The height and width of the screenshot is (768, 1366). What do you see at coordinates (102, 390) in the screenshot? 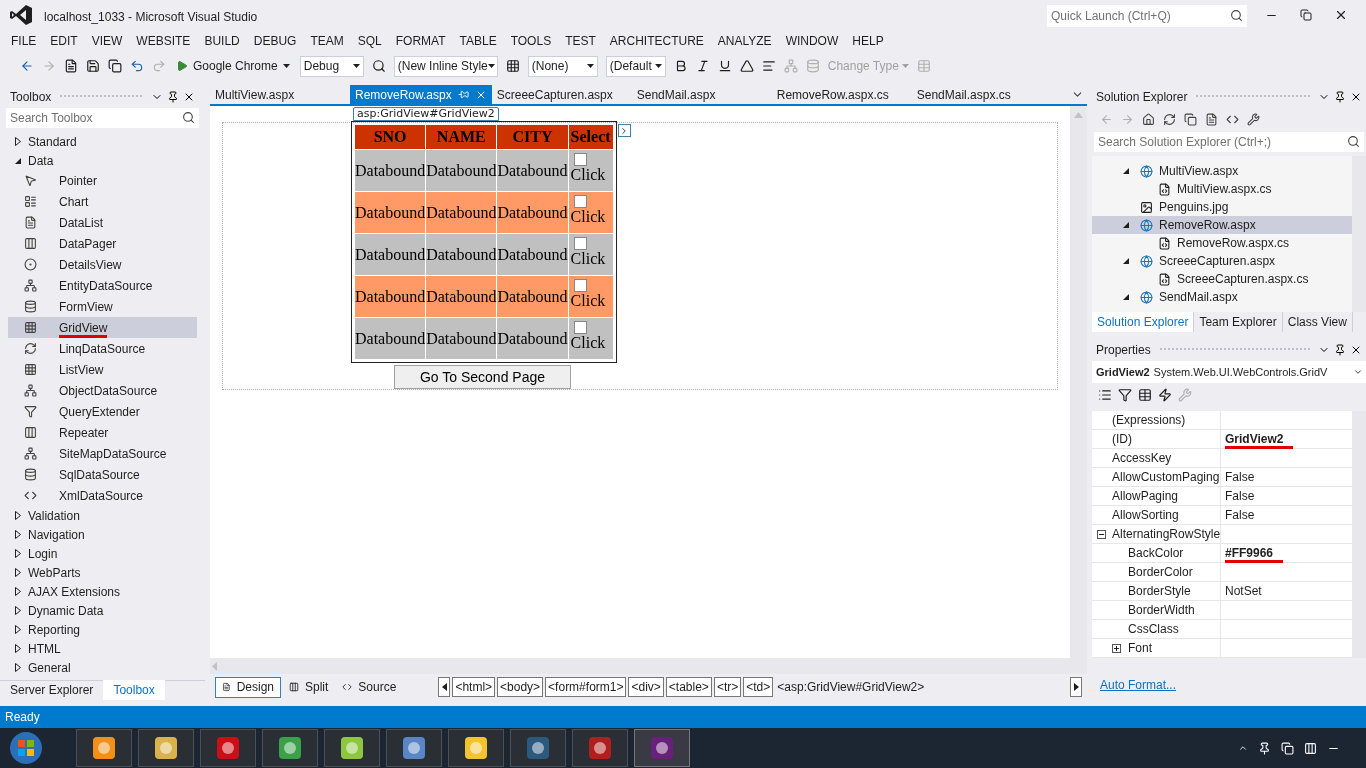
I see `toolbox-item: ObjectDataSource` at bounding box center [102, 390].